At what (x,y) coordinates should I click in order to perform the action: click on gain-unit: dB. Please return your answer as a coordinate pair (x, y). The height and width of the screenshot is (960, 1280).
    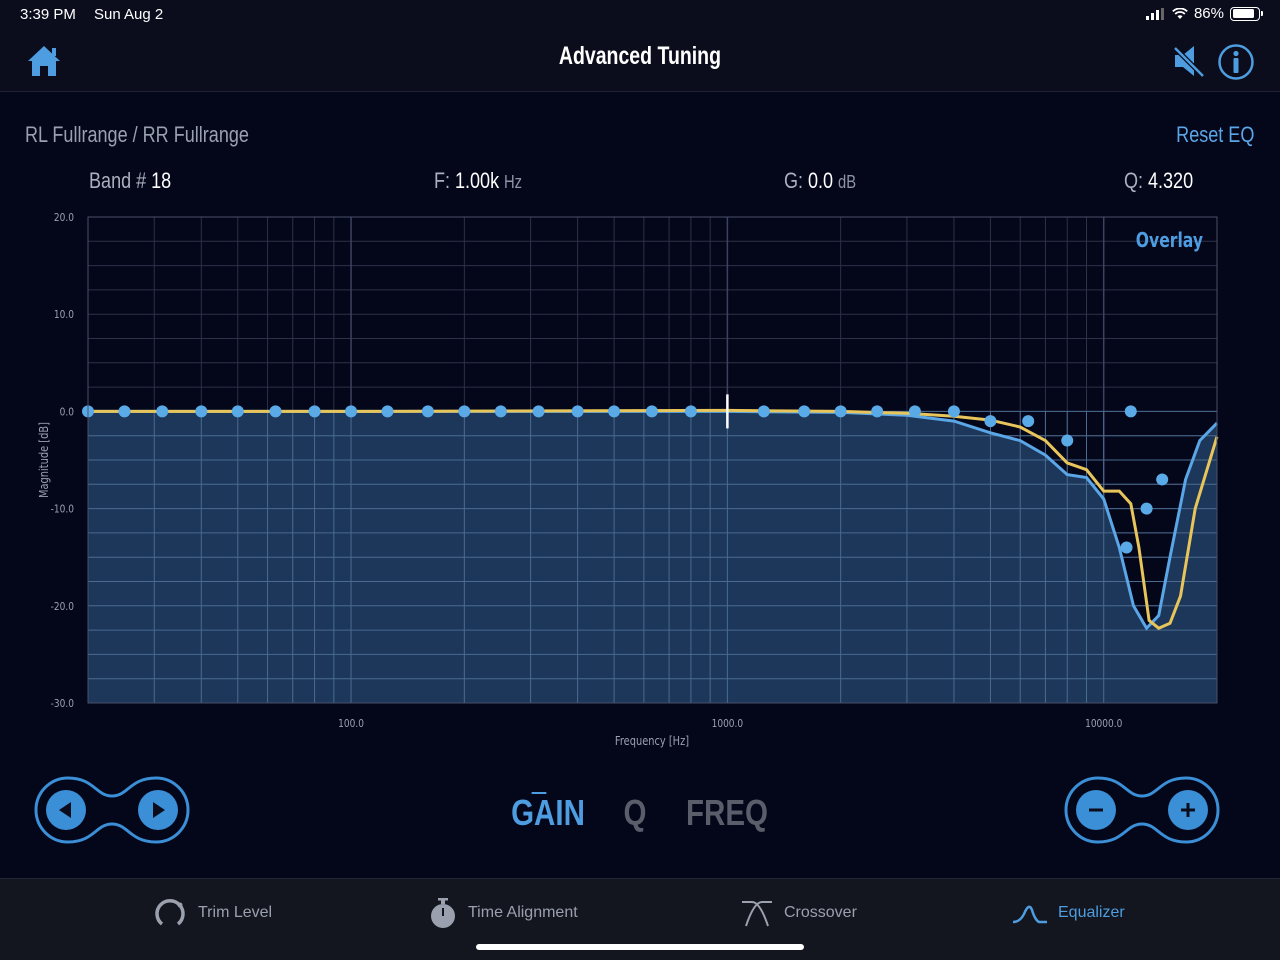
    Looking at the image, I should click on (847, 182).